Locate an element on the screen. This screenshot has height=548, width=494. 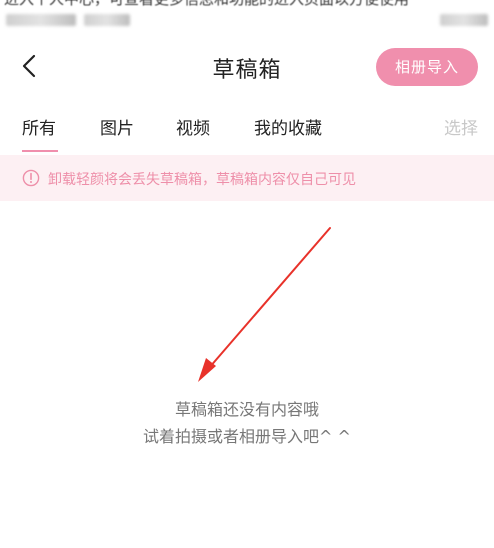
empty-state-hint: 试着拍摄或者相册导入吧^ ^ is located at coordinates (247, 436).